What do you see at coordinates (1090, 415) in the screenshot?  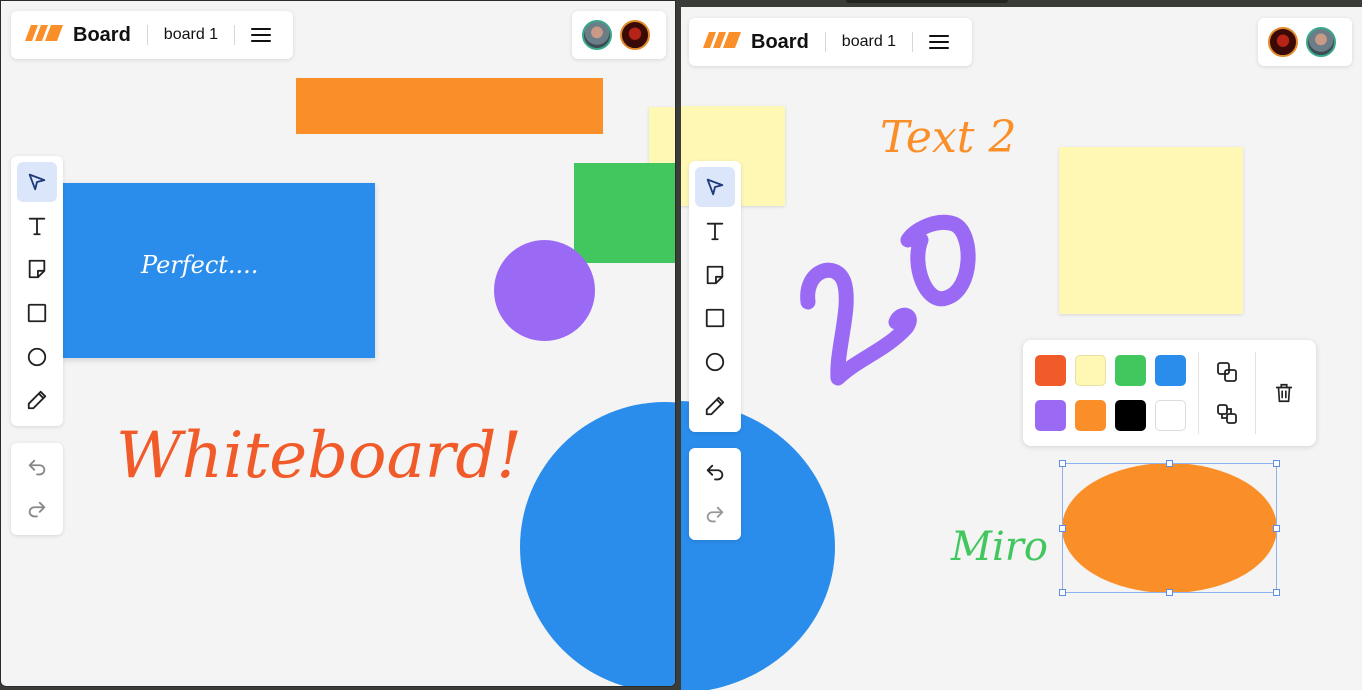 I see `swatch-orange` at bounding box center [1090, 415].